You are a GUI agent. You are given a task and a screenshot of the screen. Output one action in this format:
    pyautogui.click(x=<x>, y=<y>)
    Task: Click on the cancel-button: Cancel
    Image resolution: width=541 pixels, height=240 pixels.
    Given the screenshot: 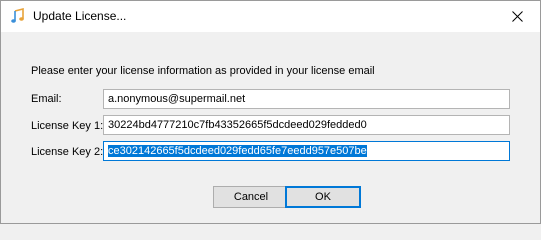 What is the action you would take?
    pyautogui.click(x=251, y=197)
    